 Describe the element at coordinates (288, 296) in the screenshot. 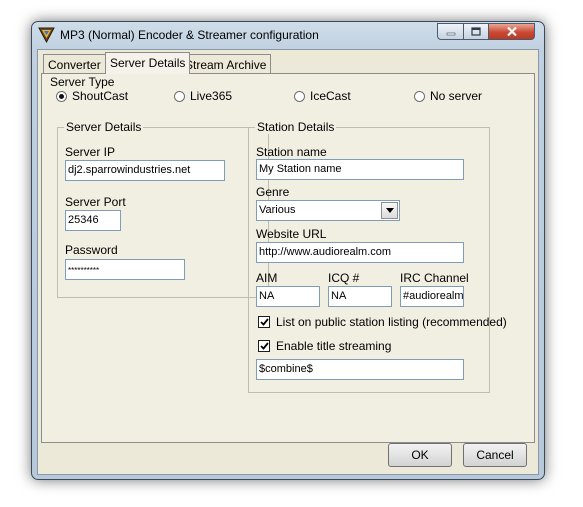

I see `aim-field: NA` at that location.